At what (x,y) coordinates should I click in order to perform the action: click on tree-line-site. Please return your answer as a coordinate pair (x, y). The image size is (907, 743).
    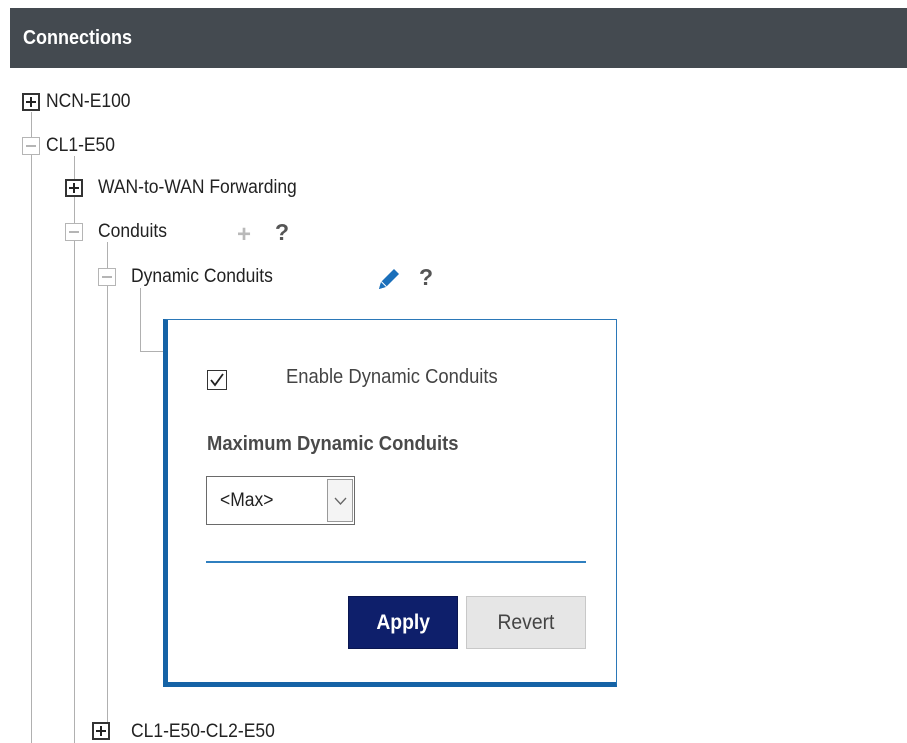
    Looking at the image, I should click on (74, 449).